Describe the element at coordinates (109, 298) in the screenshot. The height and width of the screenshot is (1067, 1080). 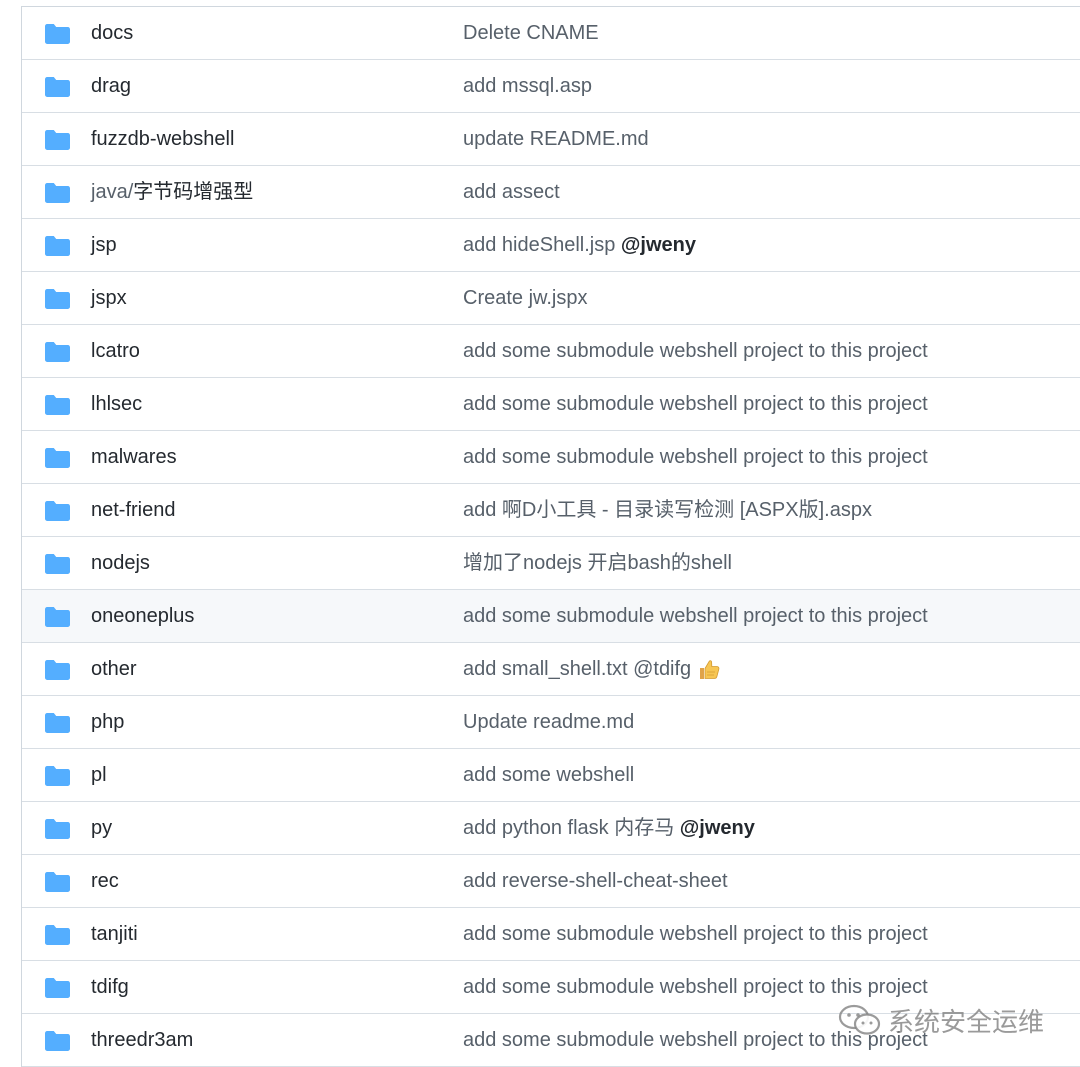
I see `folder-name-link: jspx` at that location.